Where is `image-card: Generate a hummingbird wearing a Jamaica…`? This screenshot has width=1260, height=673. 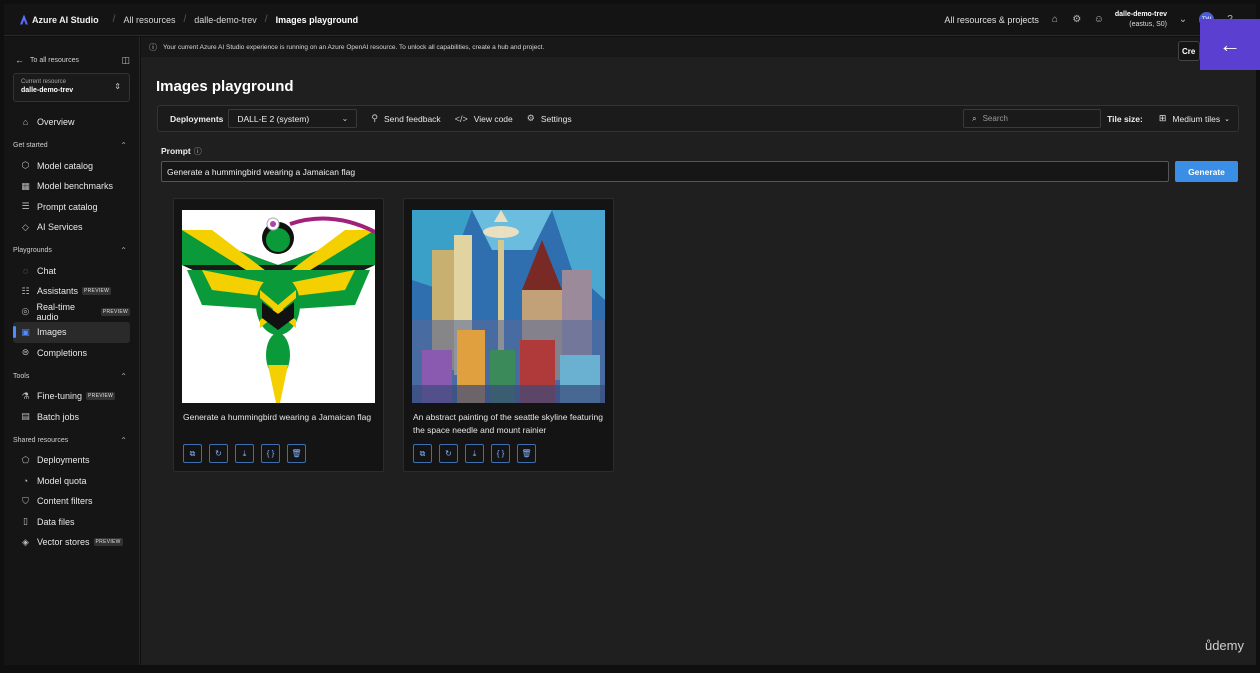 image-card: Generate a hummingbird wearing a Jamaica… is located at coordinates (278, 335).